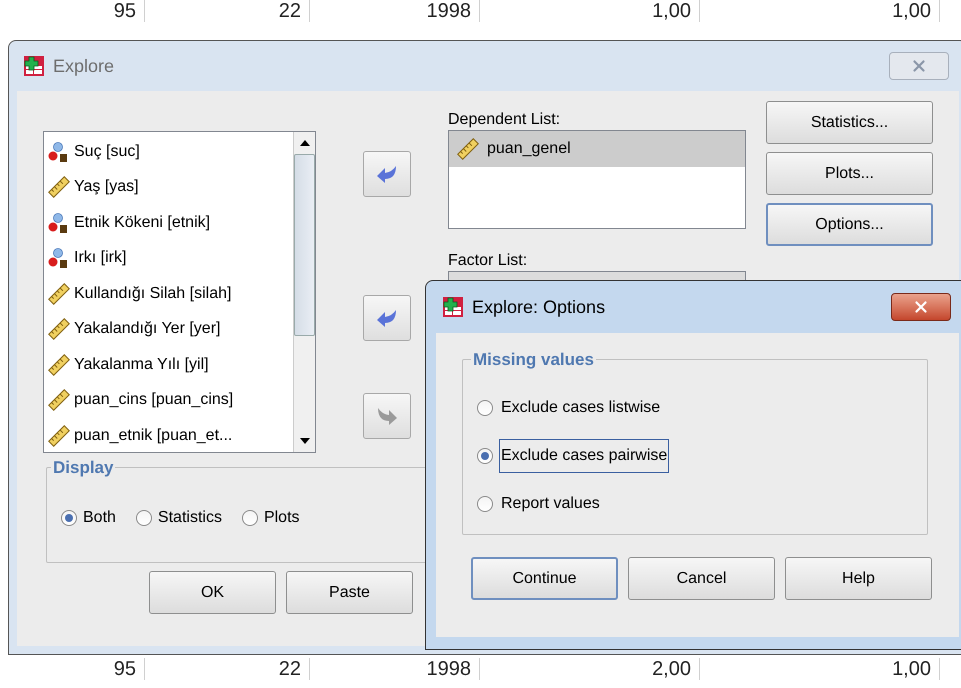 The height and width of the screenshot is (688, 961). What do you see at coordinates (544, 578) in the screenshot?
I see `dialog-button: Continue` at bounding box center [544, 578].